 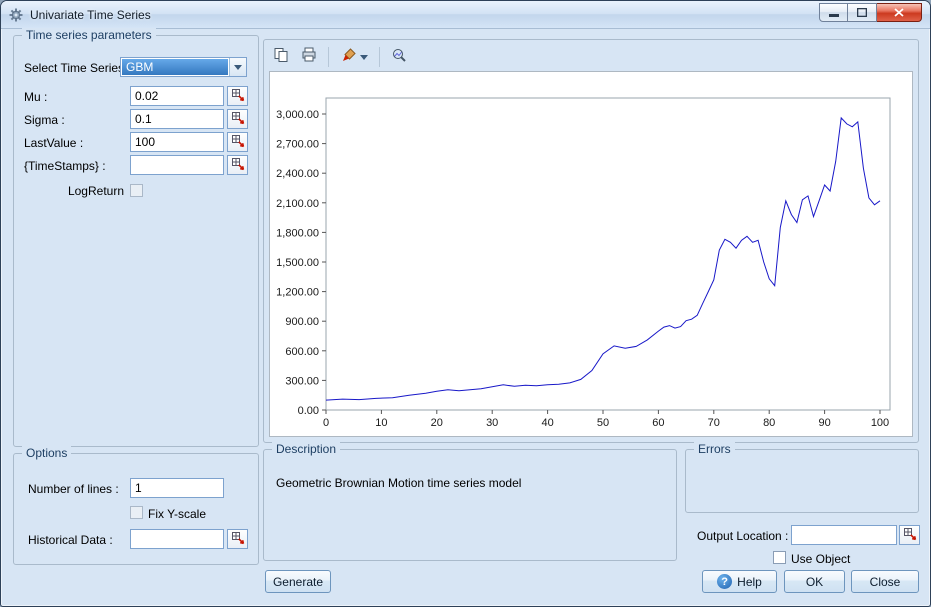 What do you see at coordinates (175, 67) in the screenshot?
I see `combobox-selected-value: GBM` at bounding box center [175, 67].